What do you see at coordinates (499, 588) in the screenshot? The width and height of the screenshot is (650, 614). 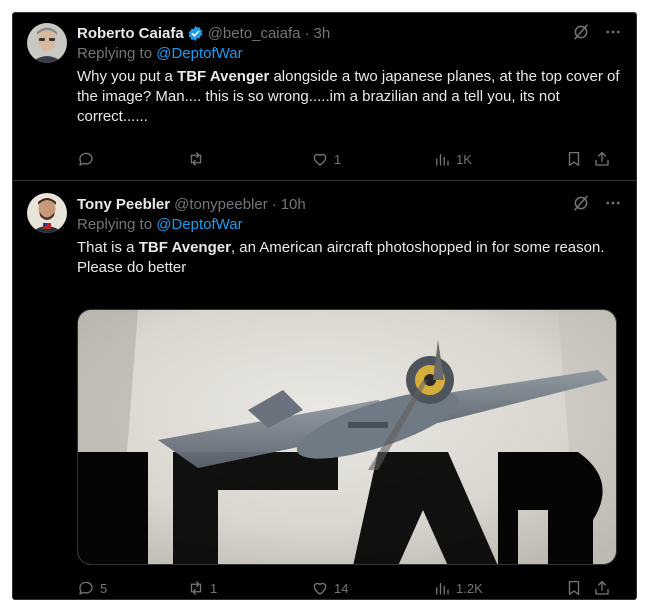 I see `views-button: 1.2K` at bounding box center [499, 588].